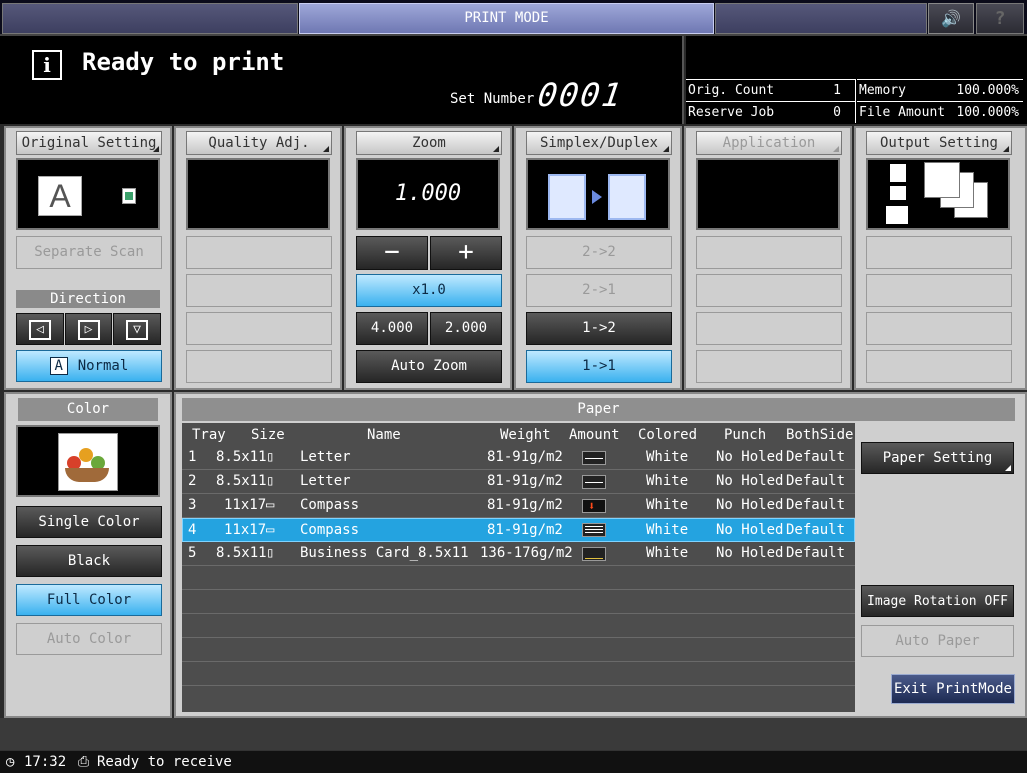  Describe the element at coordinates (429, 366) in the screenshot. I see `auto-zoom-button: Auto Zoom` at that location.